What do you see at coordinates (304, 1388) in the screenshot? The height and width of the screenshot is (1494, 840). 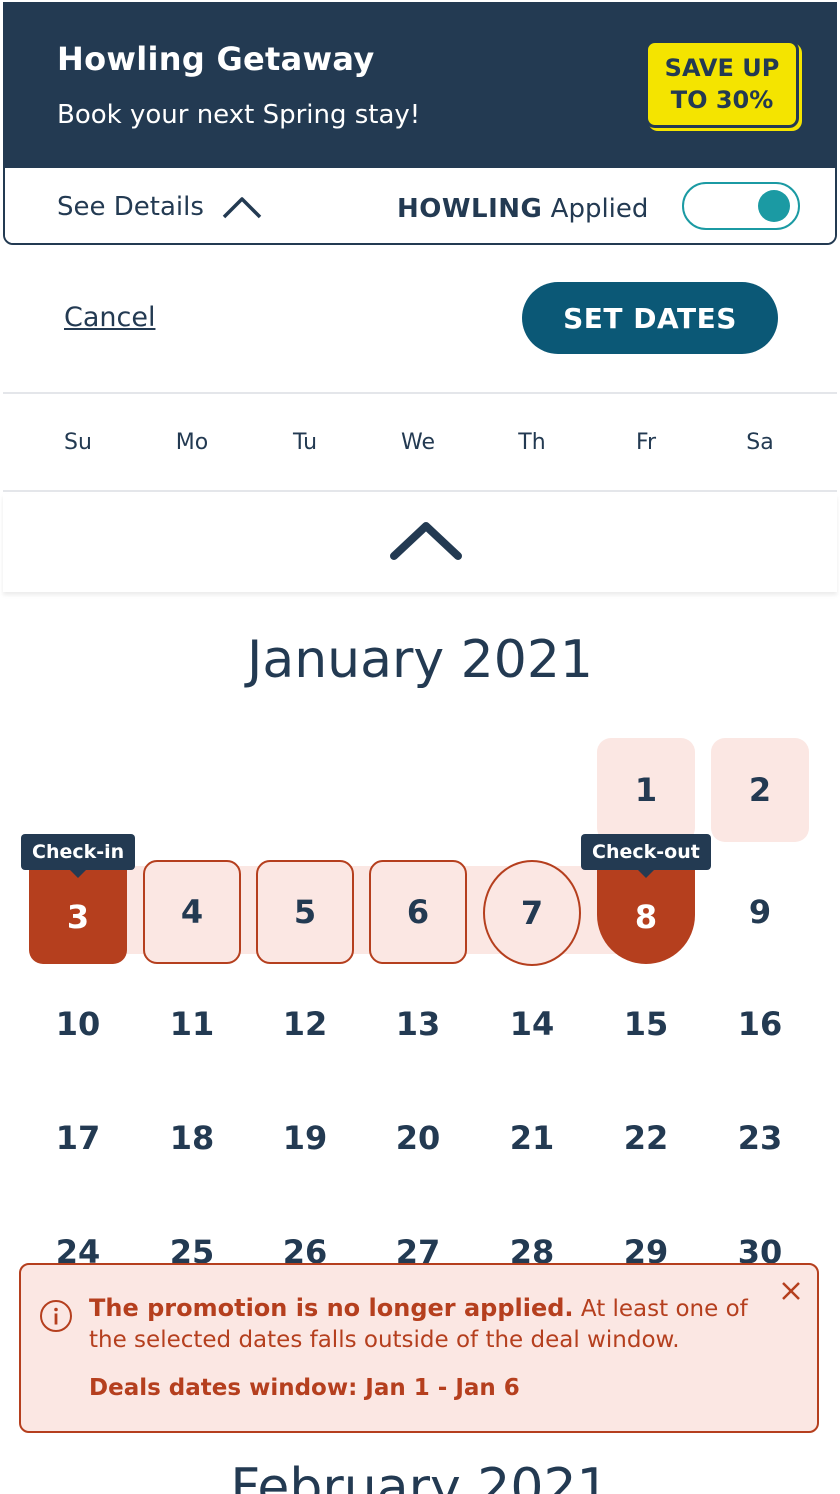 I see `deal-window-text: Deals dates window: Jan 1 - Jan 6` at bounding box center [304, 1388].